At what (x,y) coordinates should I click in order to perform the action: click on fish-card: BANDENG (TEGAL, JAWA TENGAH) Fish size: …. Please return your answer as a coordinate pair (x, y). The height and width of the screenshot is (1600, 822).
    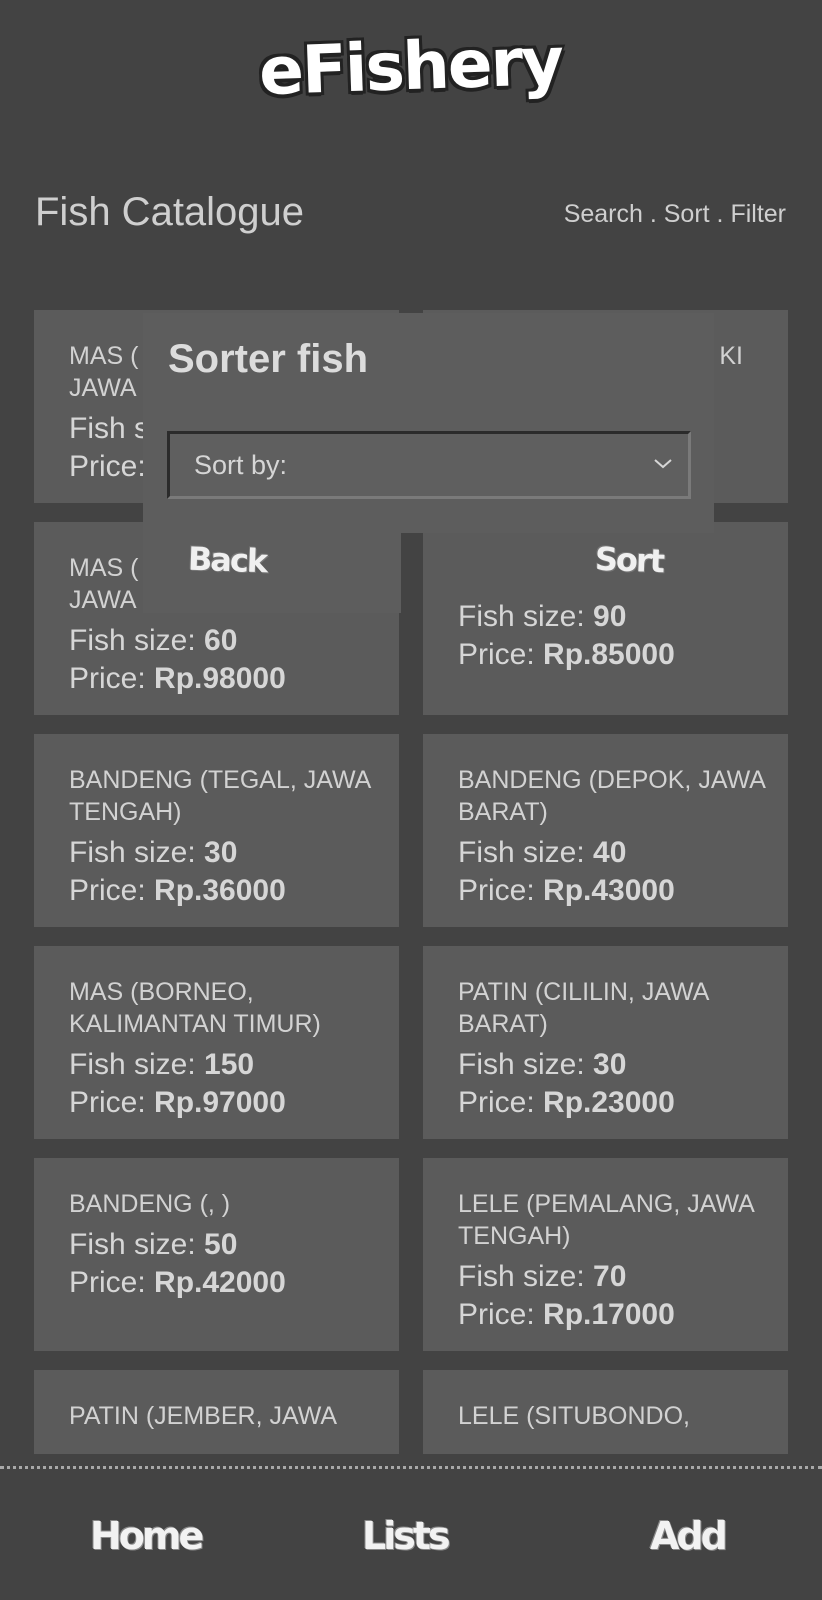
    Looking at the image, I should click on (216, 830).